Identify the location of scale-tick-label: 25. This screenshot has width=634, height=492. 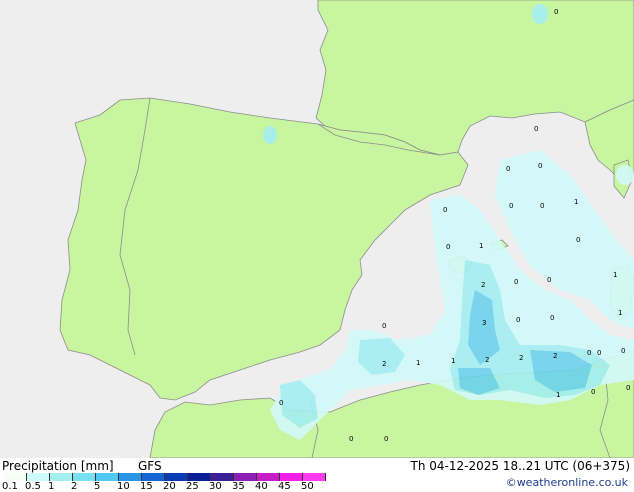
(192, 486).